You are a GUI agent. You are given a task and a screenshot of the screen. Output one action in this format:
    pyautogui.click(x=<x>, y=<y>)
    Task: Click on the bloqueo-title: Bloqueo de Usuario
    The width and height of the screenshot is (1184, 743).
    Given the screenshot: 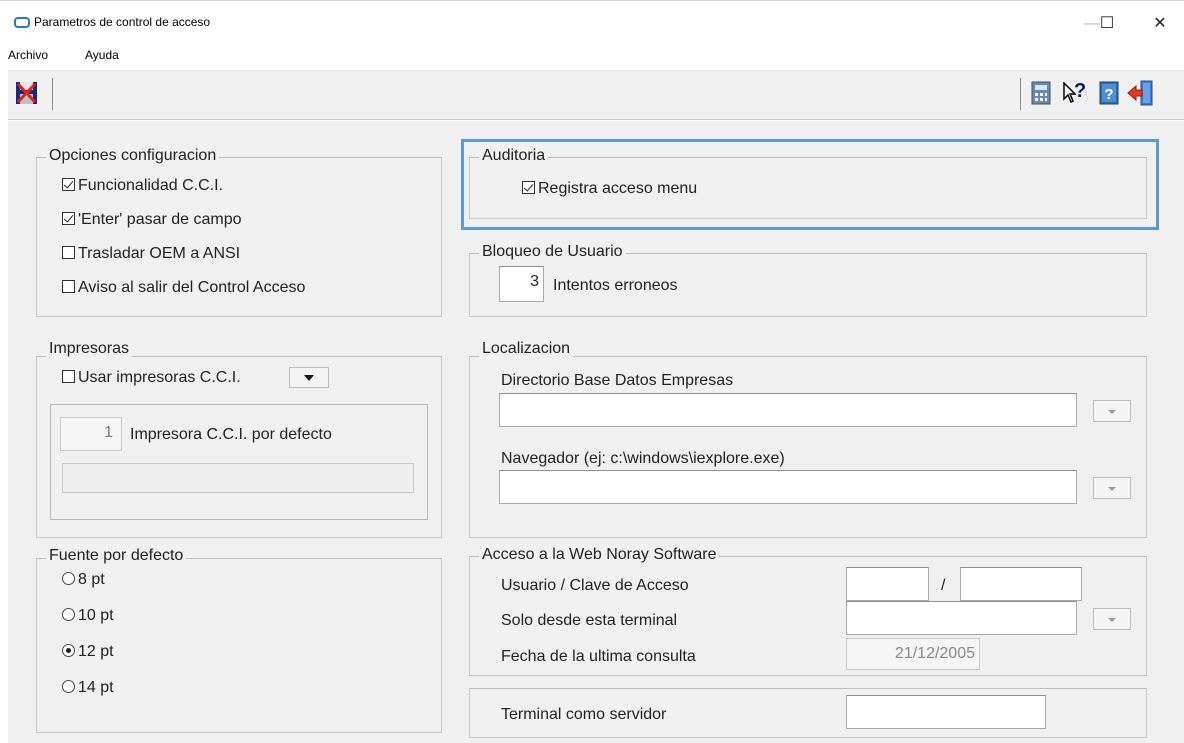 What is the action you would take?
    pyautogui.click(x=552, y=252)
    